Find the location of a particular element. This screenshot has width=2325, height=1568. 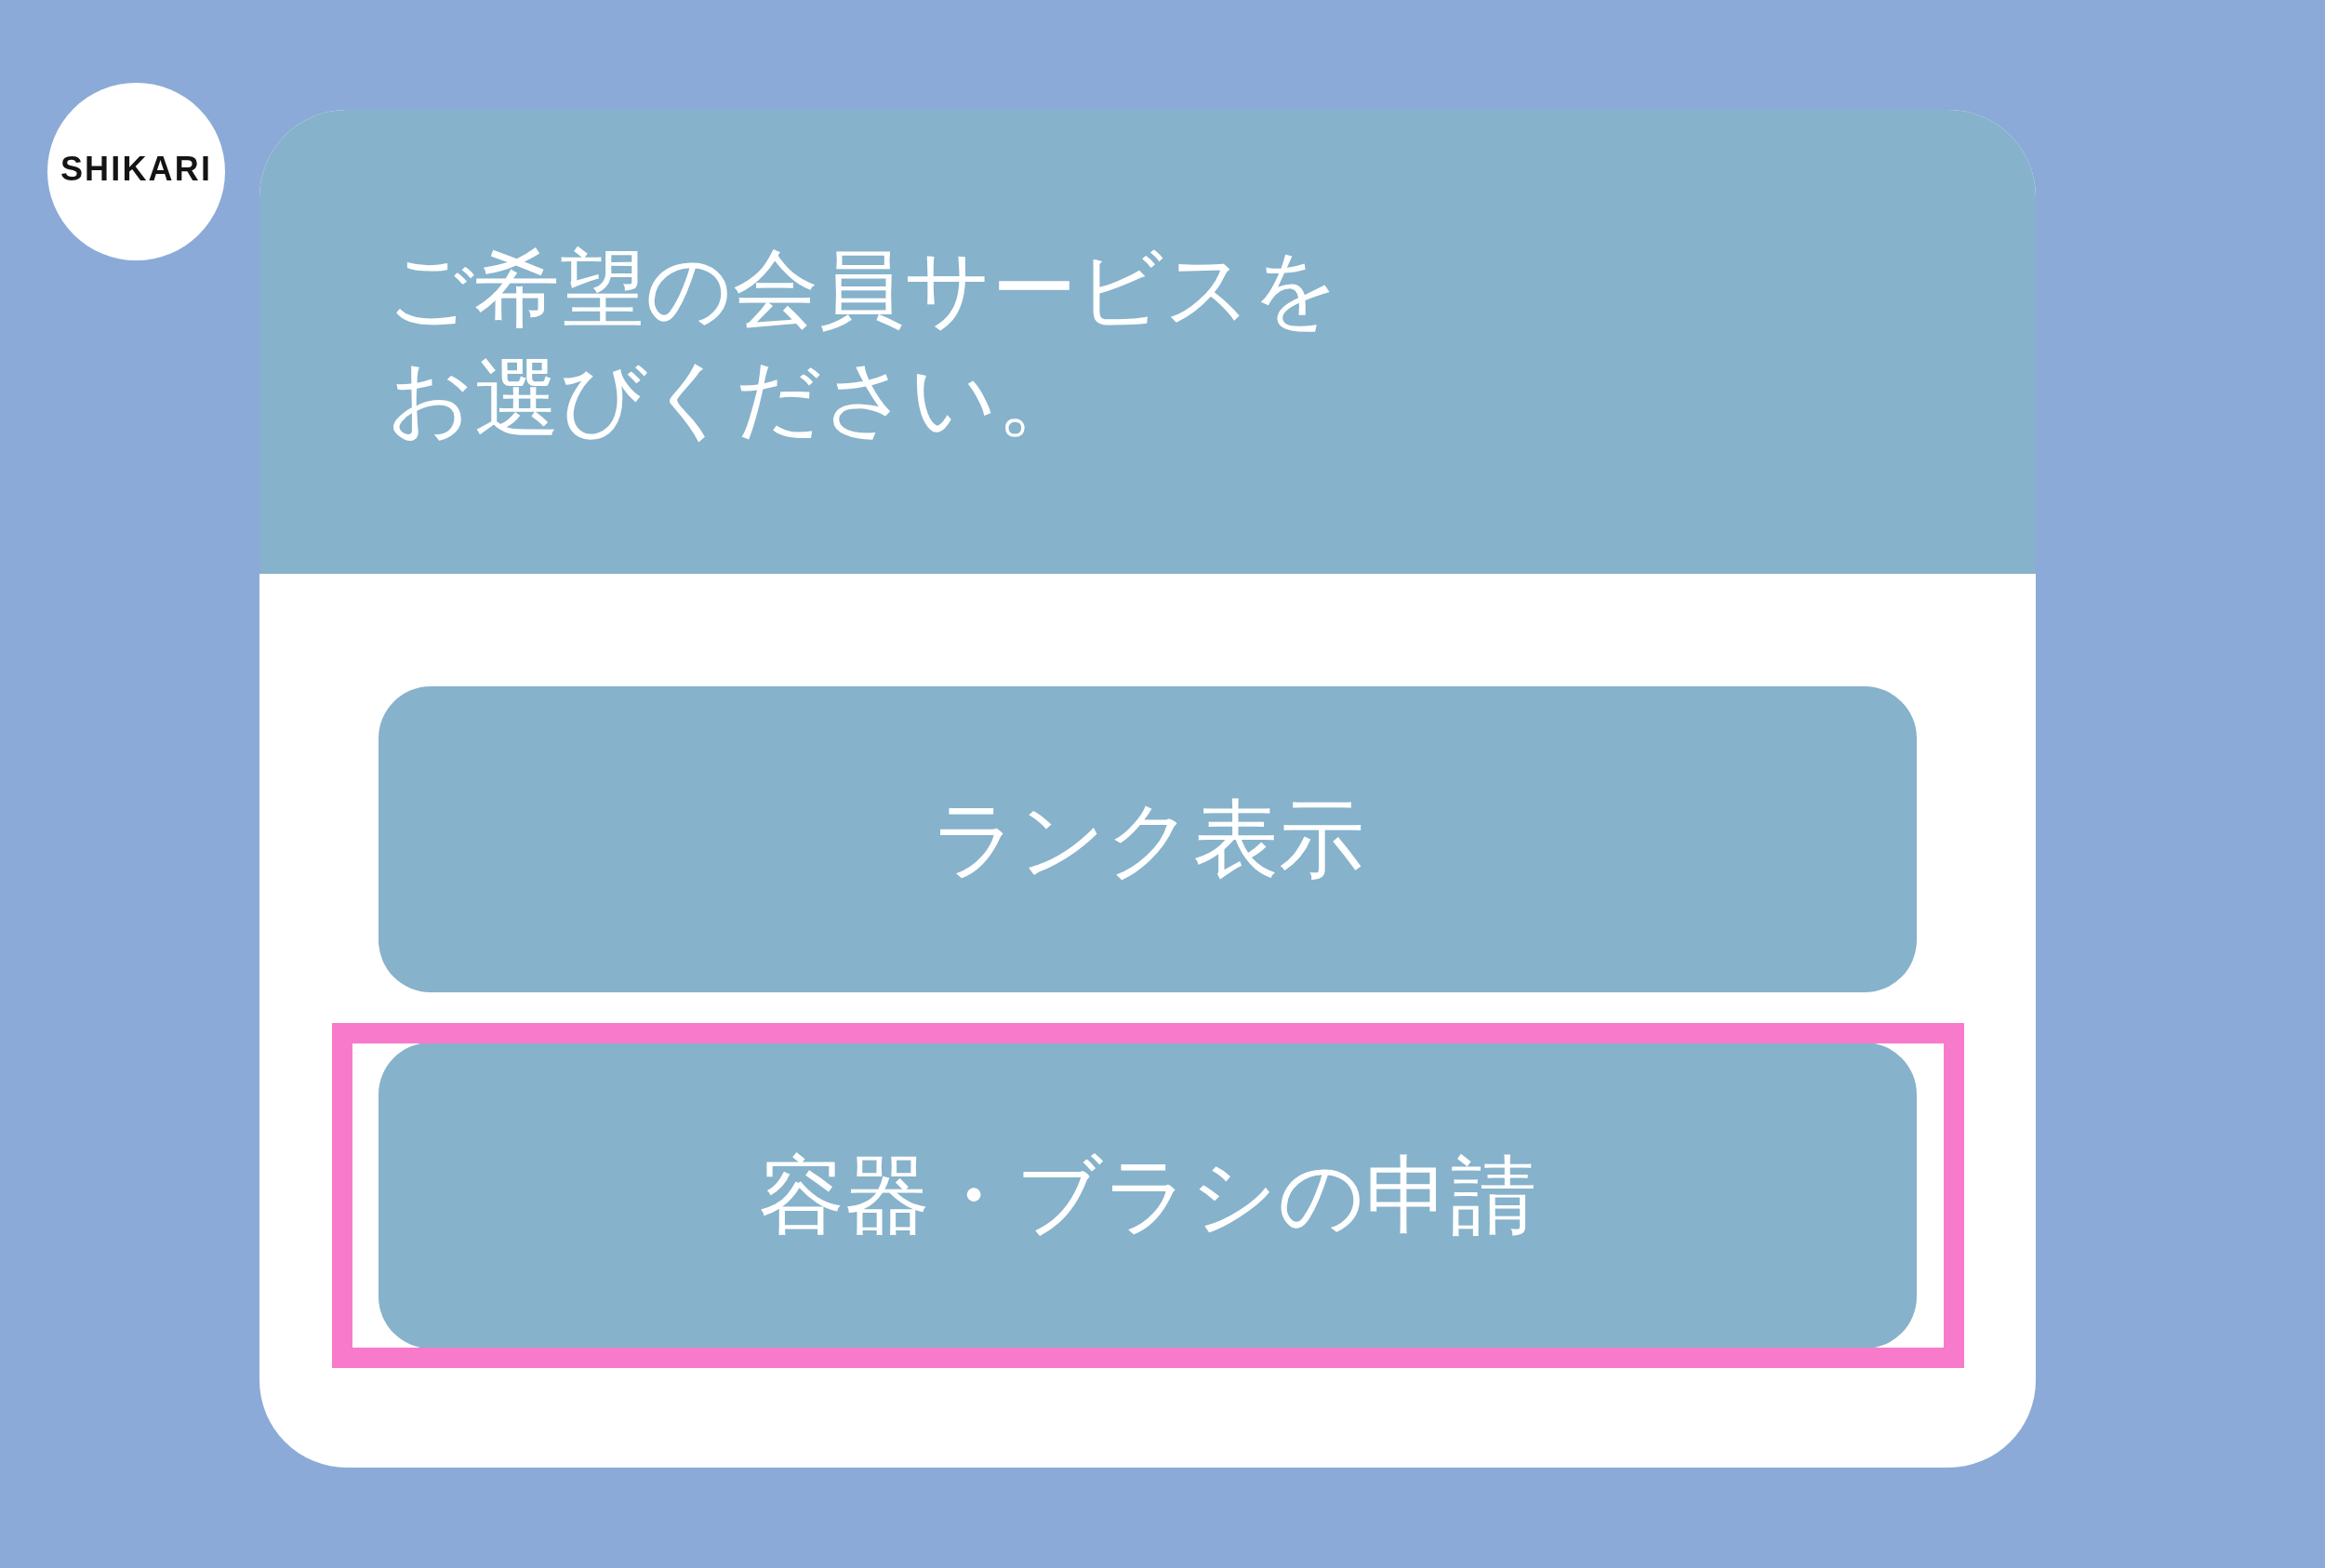

logo-avatar: SHIKARI is located at coordinates (136, 171).